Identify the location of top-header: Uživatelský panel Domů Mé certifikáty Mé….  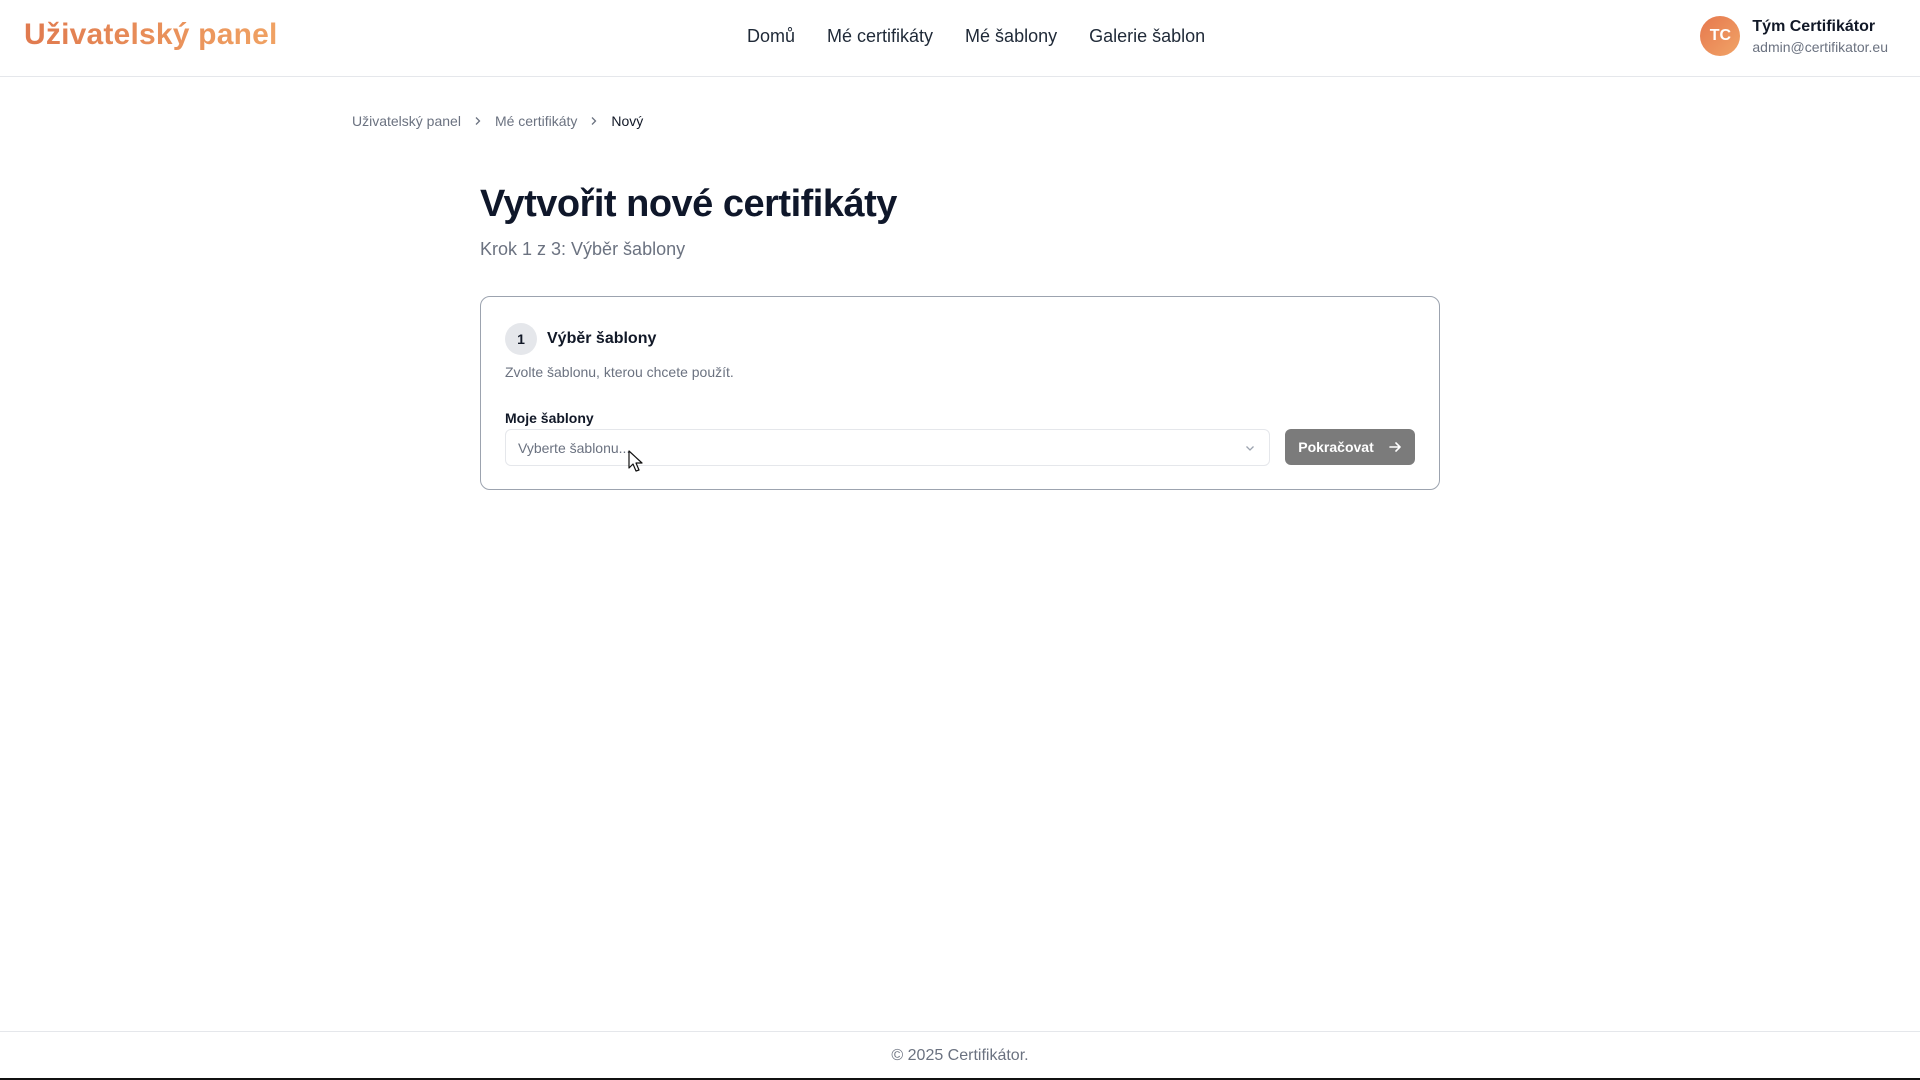
(960, 38).